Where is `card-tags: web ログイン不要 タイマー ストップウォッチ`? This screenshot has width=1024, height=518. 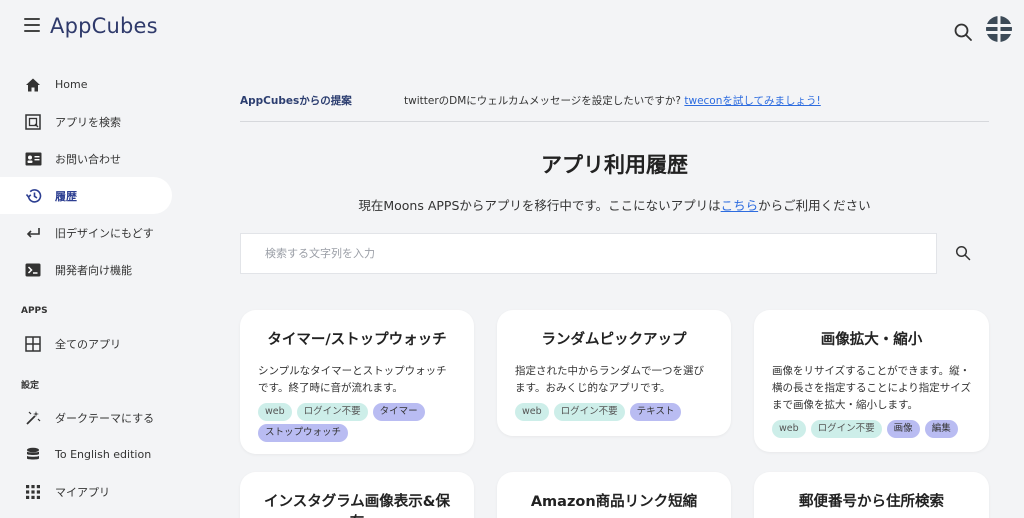 card-tags: web ログイン不要 タイマー ストップウォッチ is located at coordinates (357, 422).